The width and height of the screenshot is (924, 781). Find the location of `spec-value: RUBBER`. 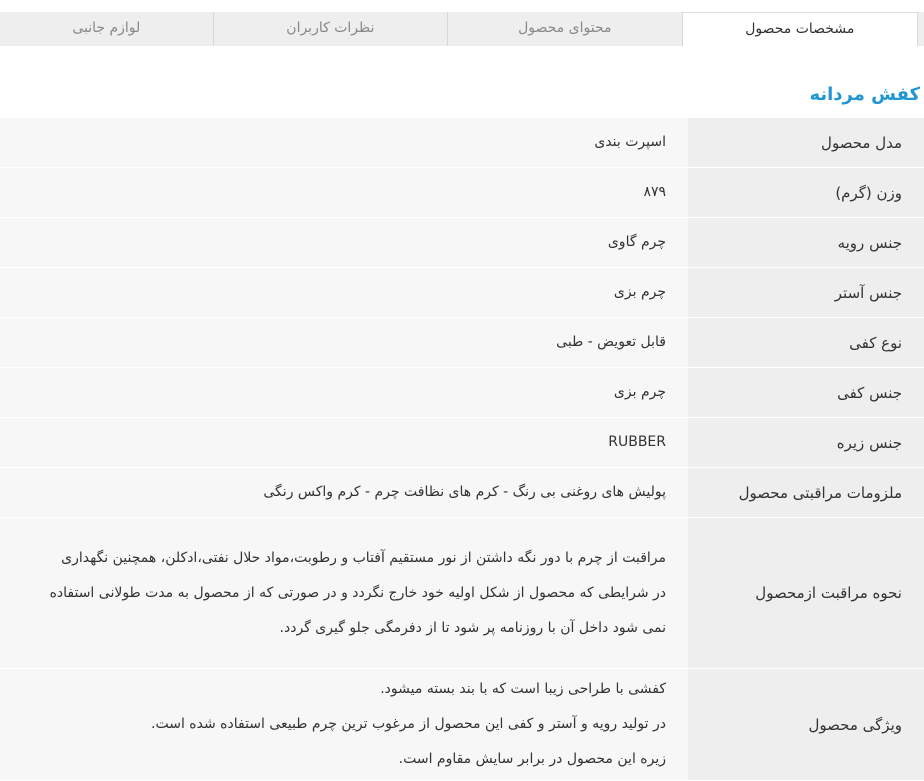

spec-value: RUBBER is located at coordinates (344, 442).